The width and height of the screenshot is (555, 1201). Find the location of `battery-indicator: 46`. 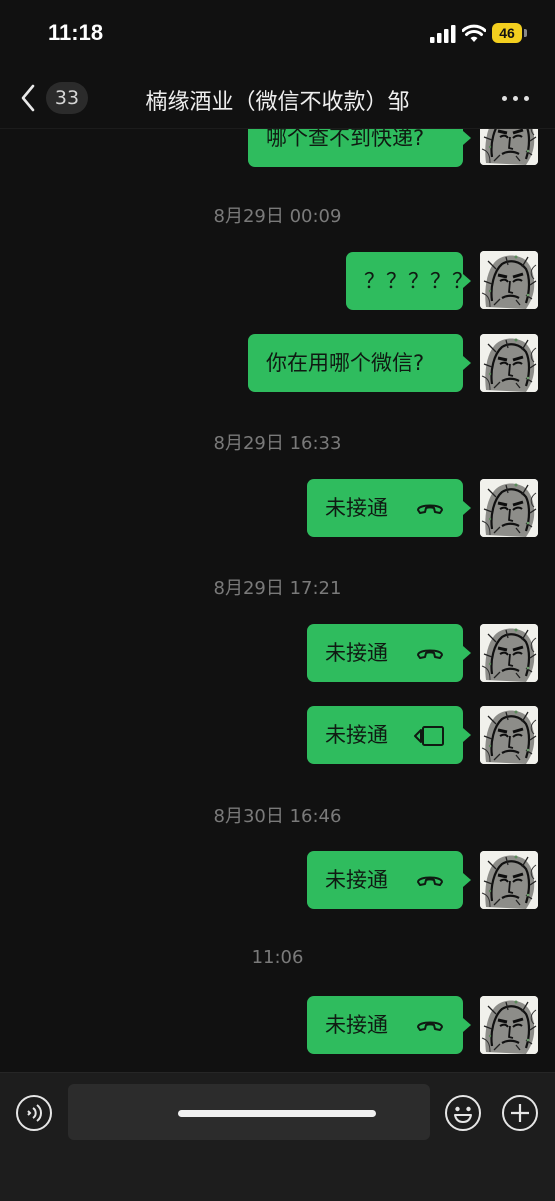

battery-indicator: 46 is located at coordinates (507, 33).